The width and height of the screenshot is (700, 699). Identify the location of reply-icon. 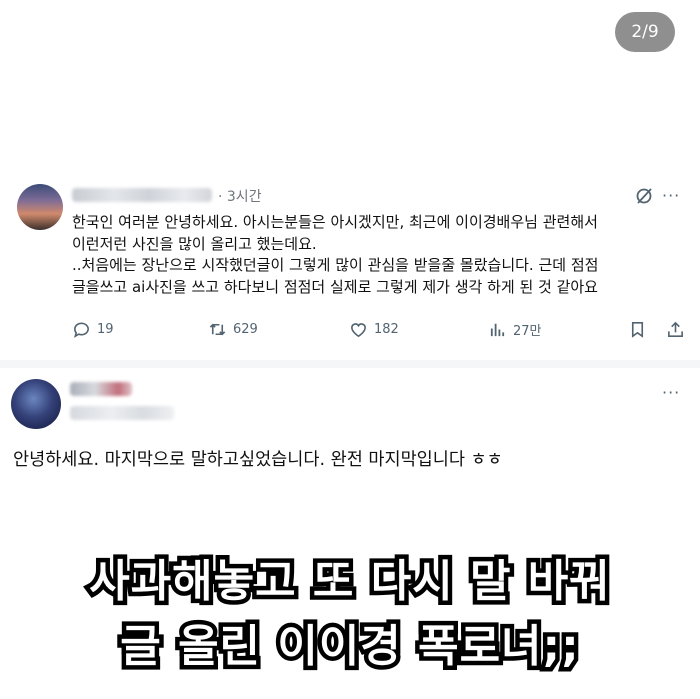
(81, 330).